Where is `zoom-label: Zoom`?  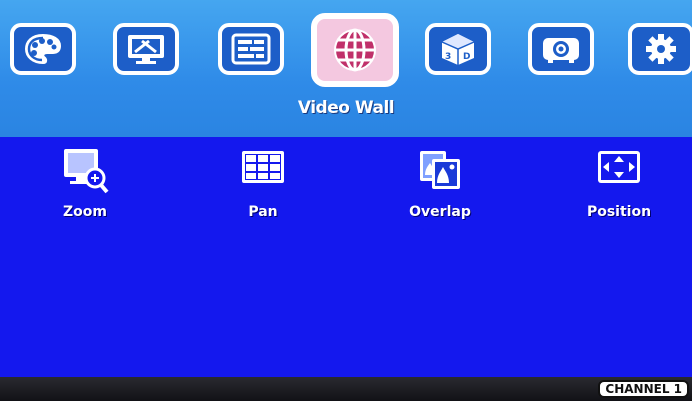
zoom-label: Zoom is located at coordinates (85, 212).